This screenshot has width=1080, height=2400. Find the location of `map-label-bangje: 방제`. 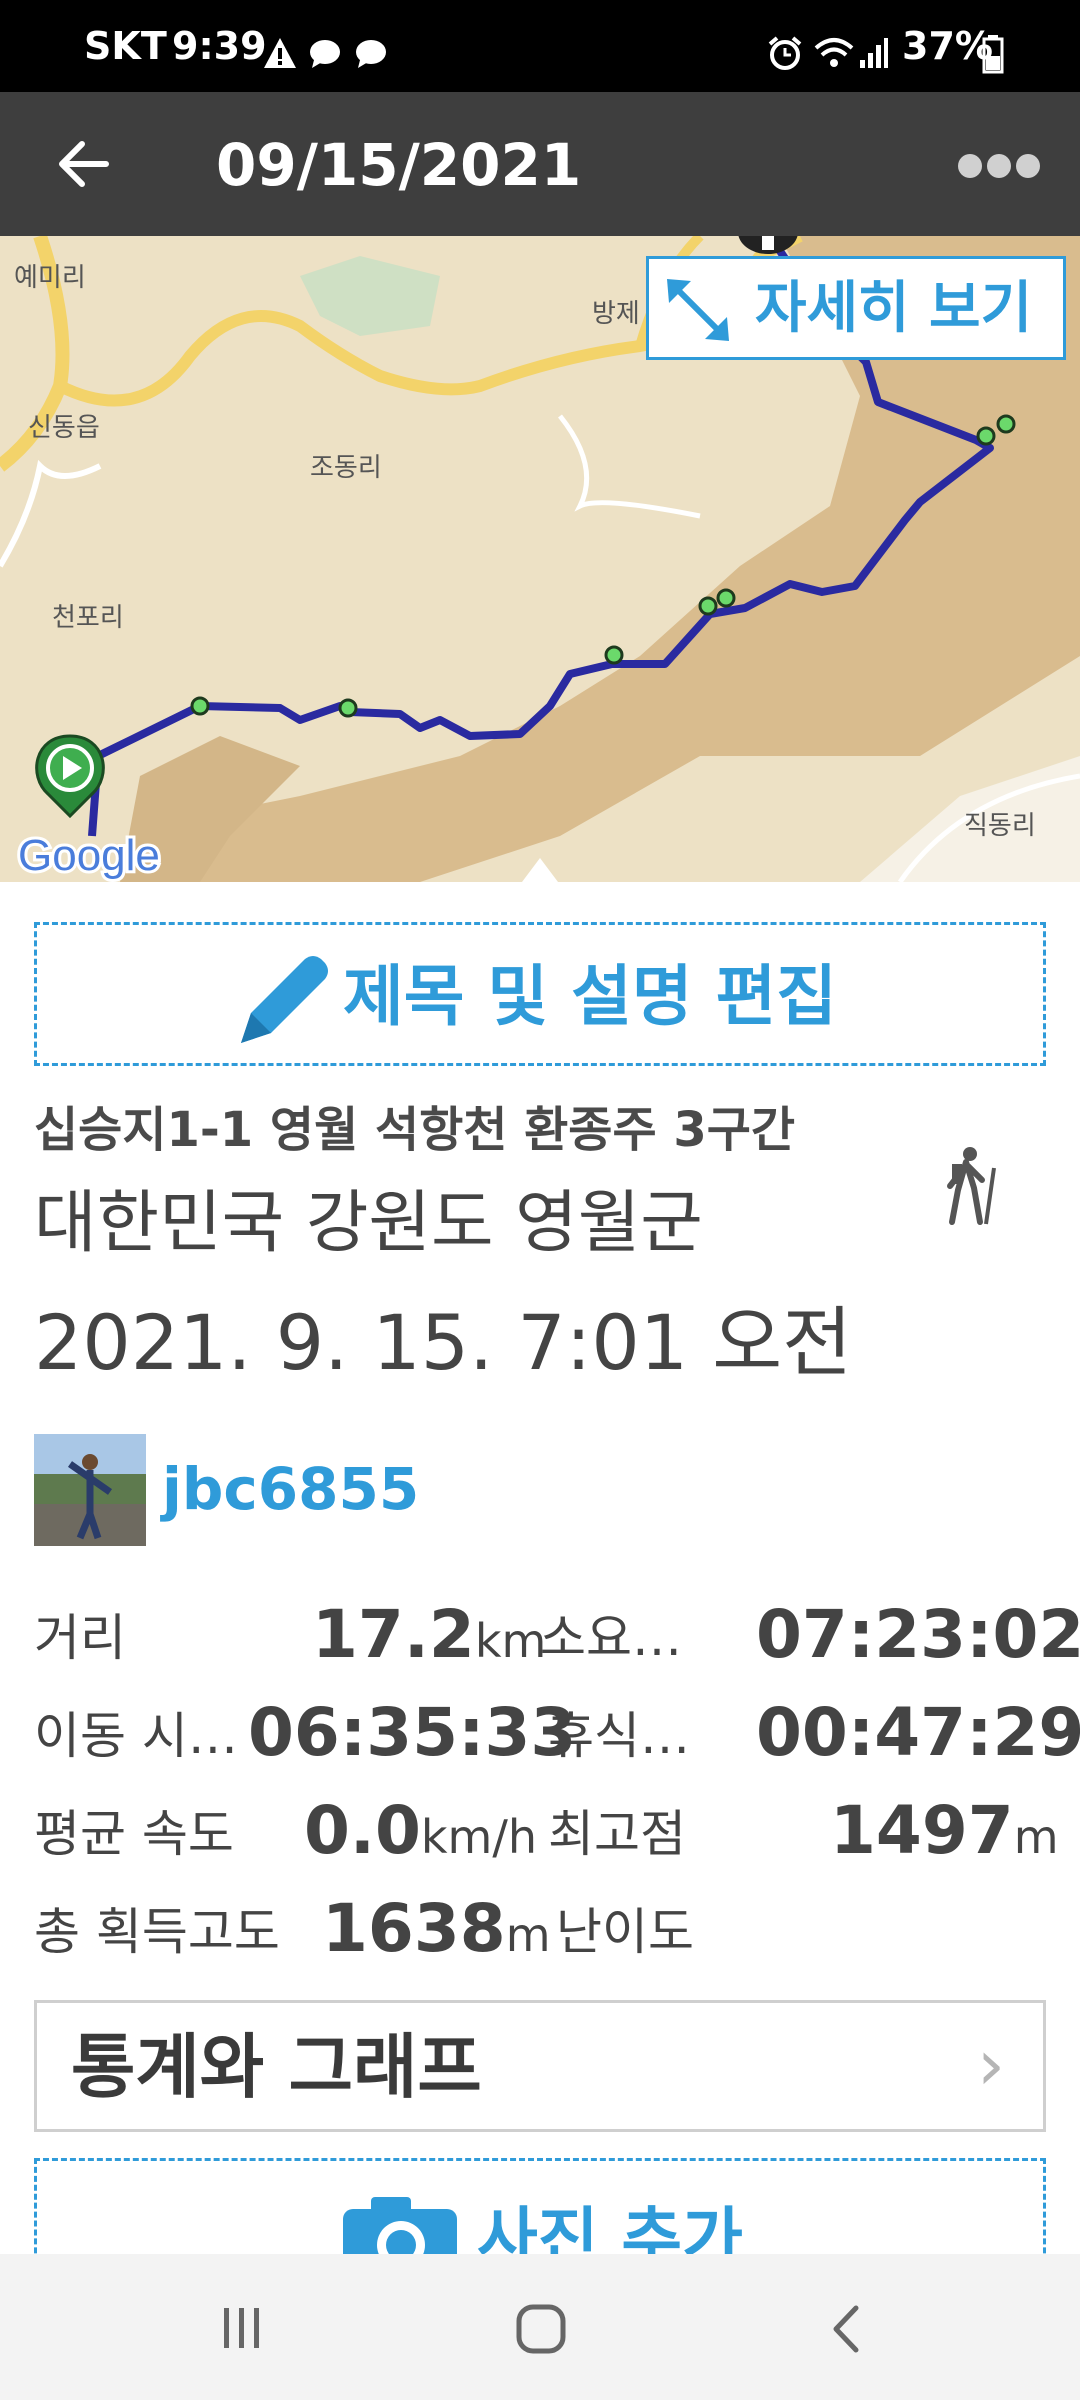

map-label-bangje: 방제 is located at coordinates (616, 314).